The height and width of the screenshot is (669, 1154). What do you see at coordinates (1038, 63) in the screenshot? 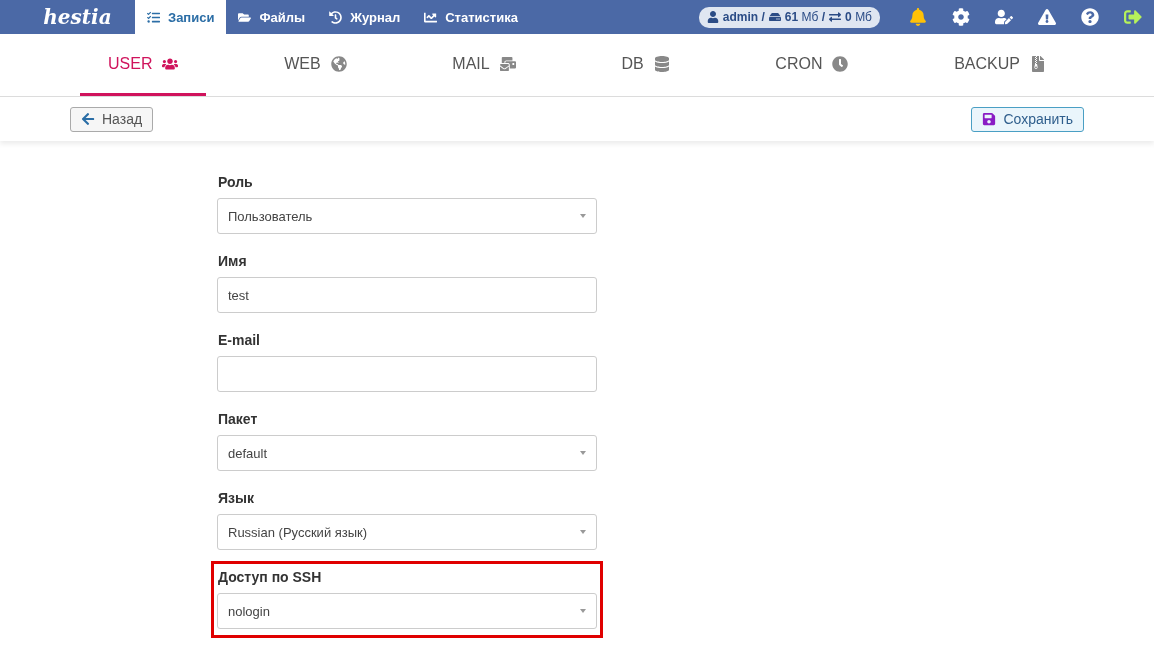
I see `file-icon` at bounding box center [1038, 63].